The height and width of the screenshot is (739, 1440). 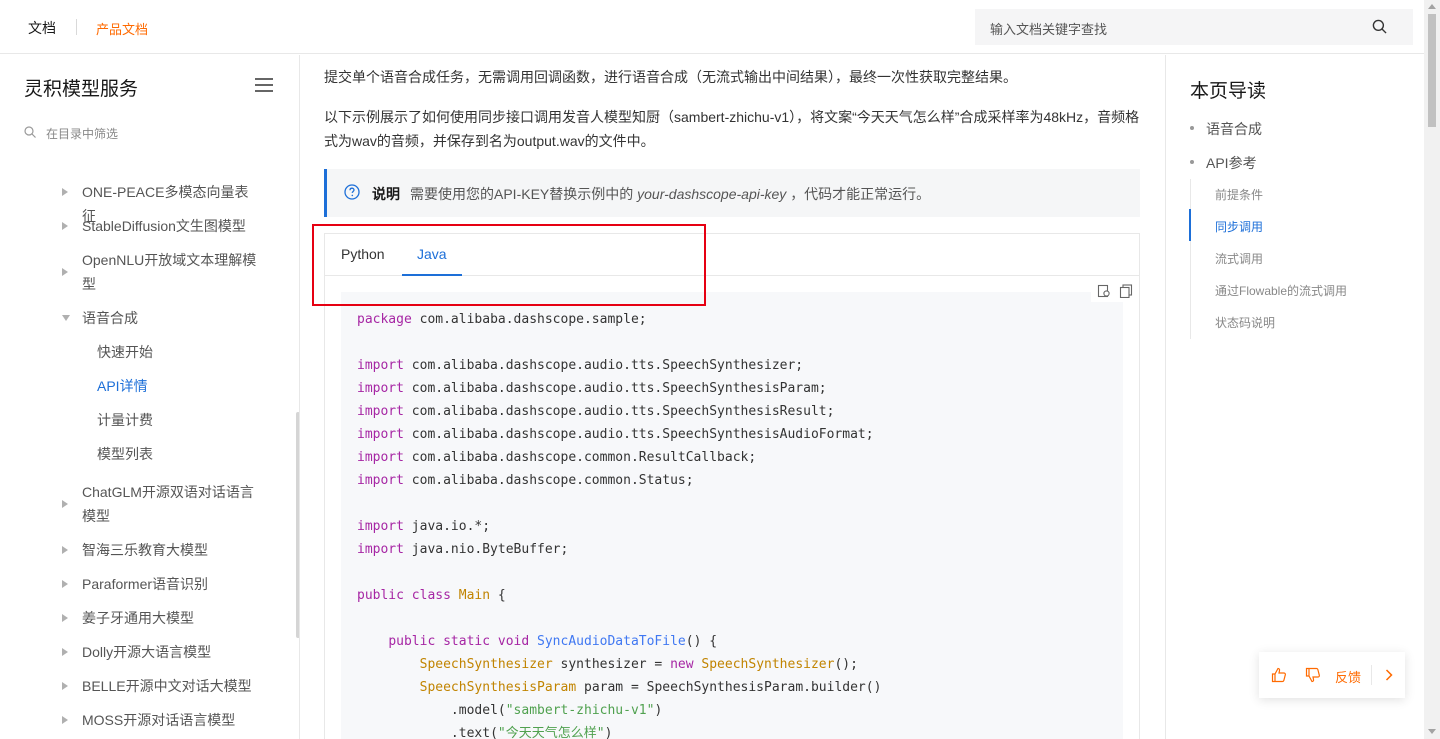 I want to click on question-circle-icon, so click(x=352, y=192).